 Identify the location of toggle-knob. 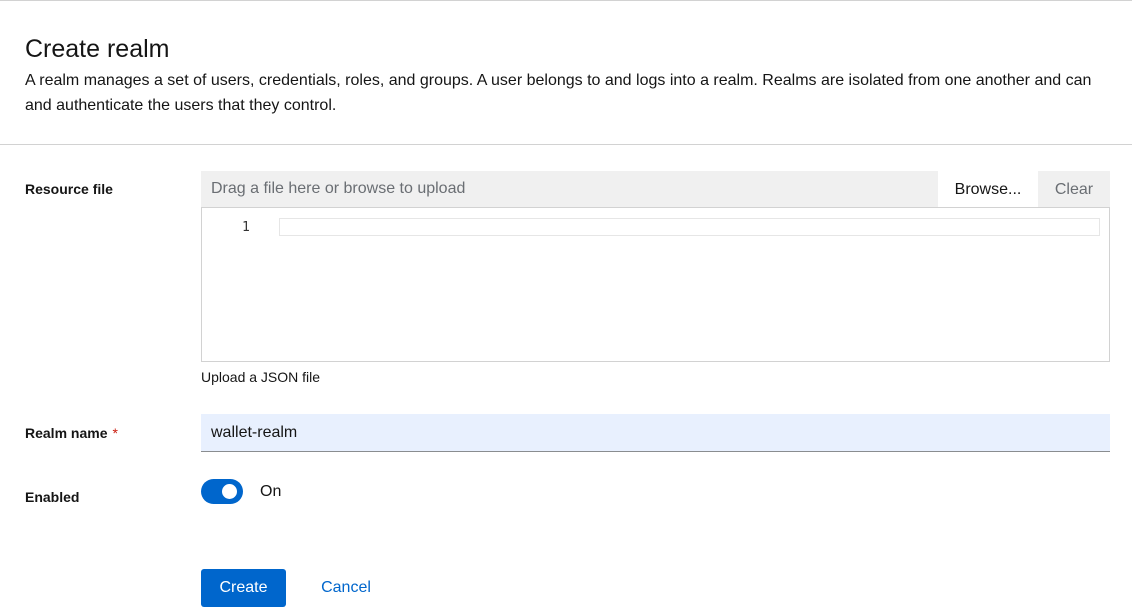
(229, 491).